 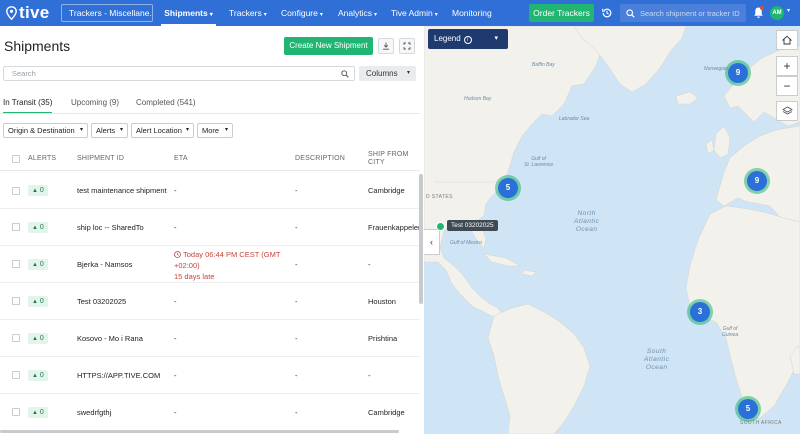 I want to click on zoom-in-button: +, so click(x=787, y=66).